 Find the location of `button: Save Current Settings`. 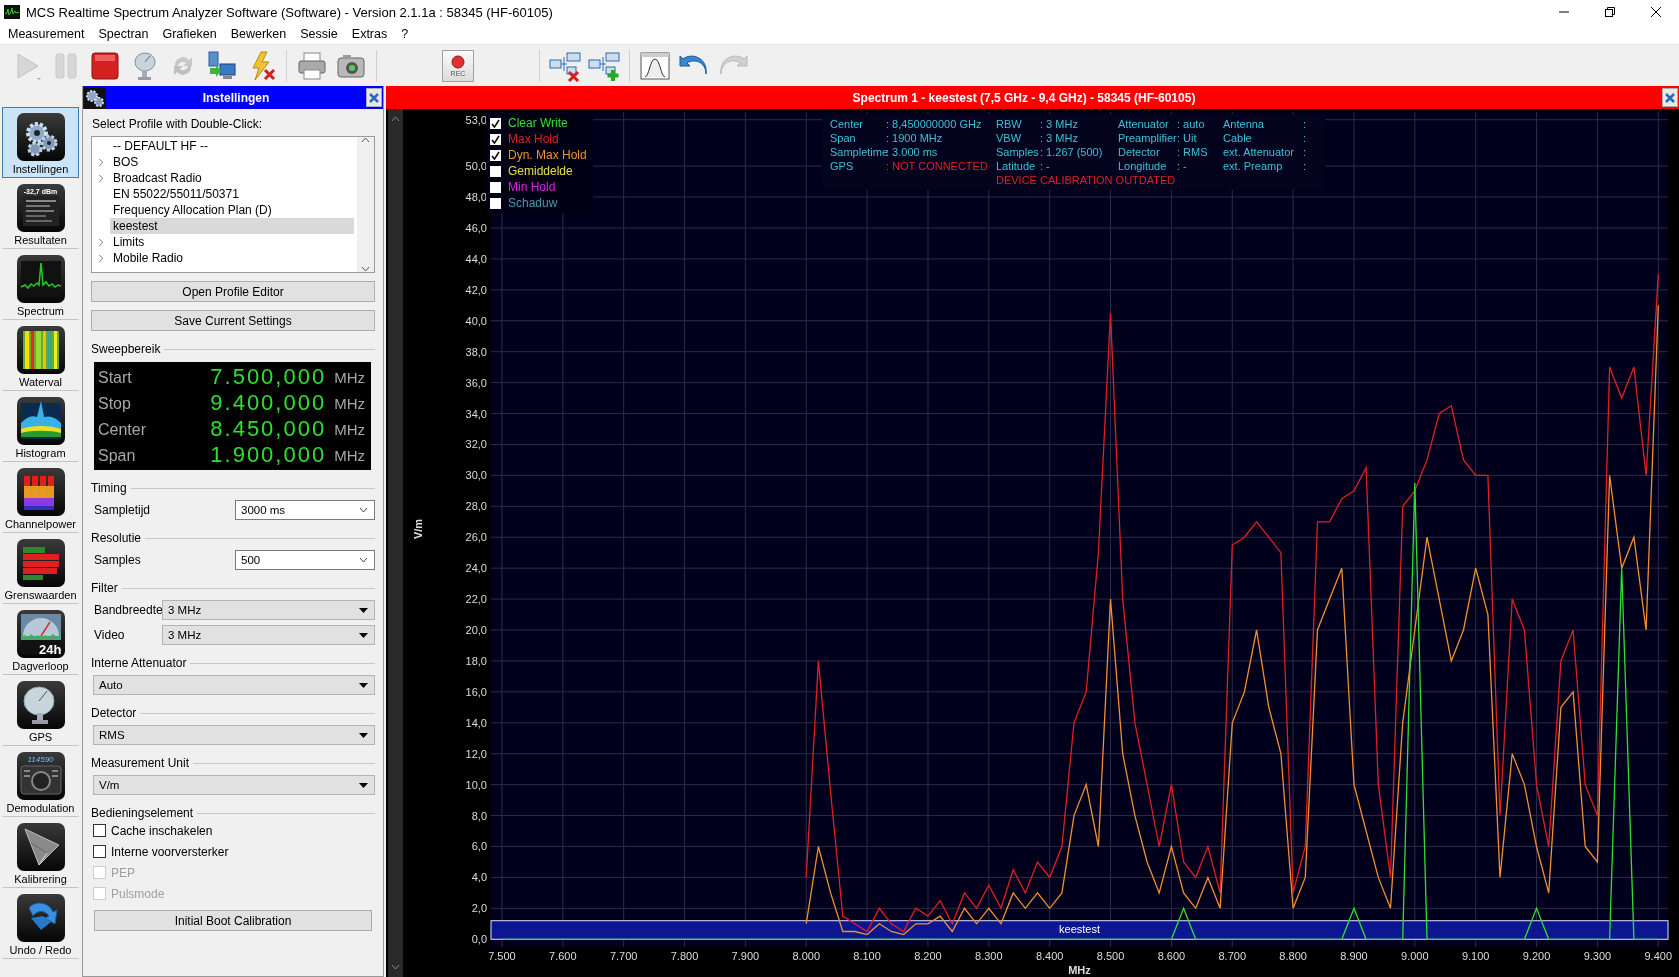

button: Save Current Settings is located at coordinates (233, 320).